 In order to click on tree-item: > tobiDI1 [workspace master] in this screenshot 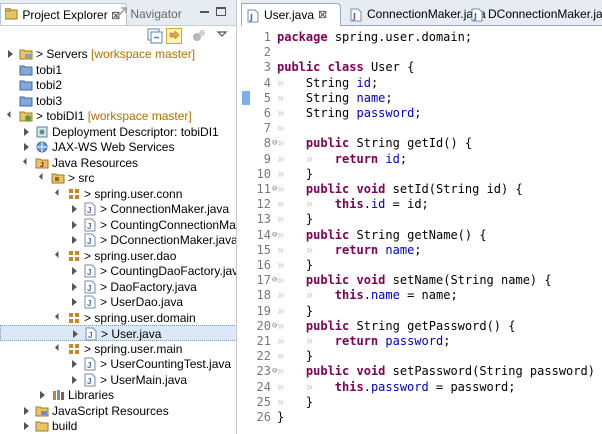, I will do `click(118, 116)`.